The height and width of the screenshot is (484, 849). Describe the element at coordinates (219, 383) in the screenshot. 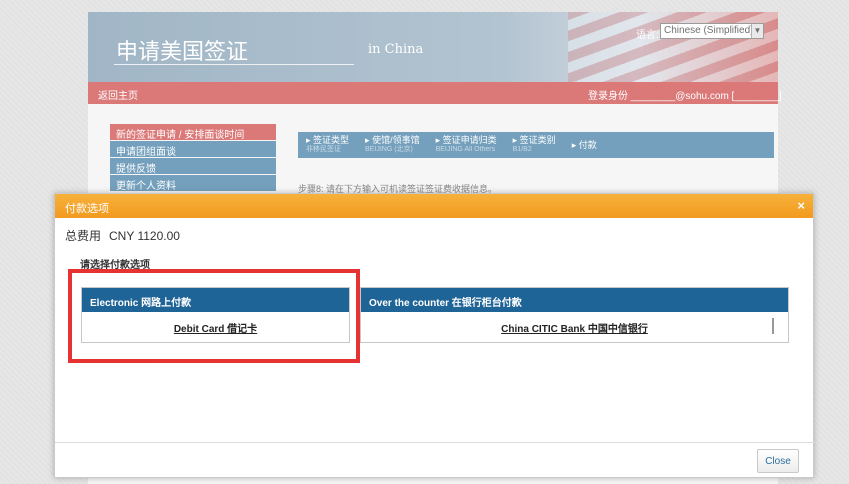

I see `redaction-blur` at that location.